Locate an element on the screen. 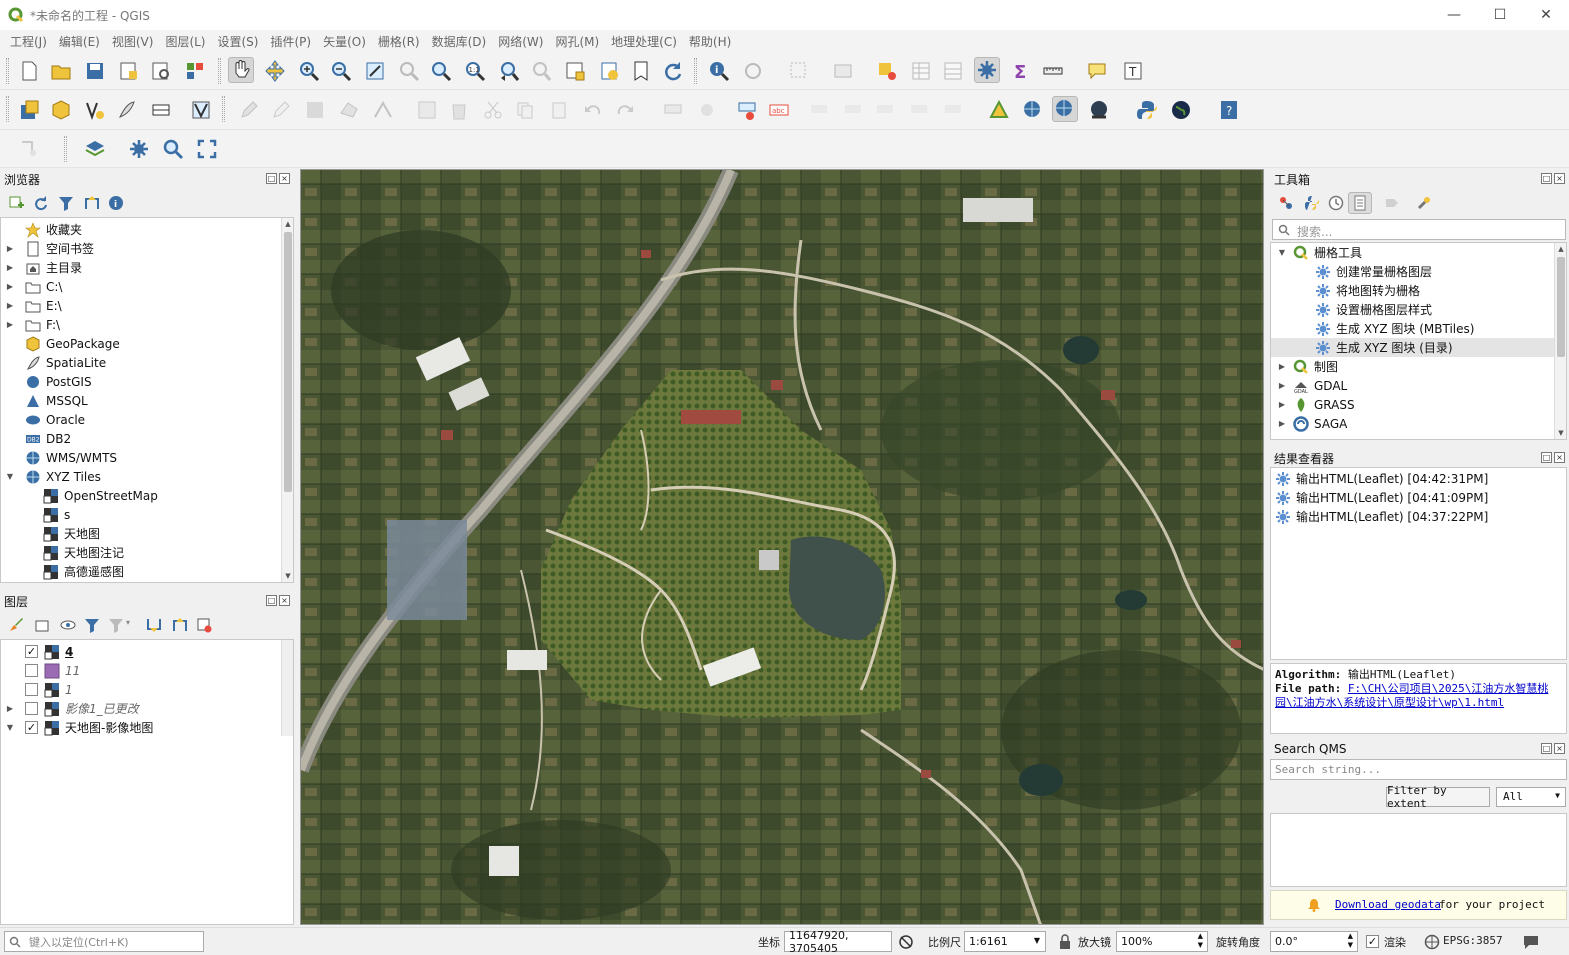 The width and height of the screenshot is (1569, 955). menu-processing: 地理处理(C) is located at coordinates (644, 41).